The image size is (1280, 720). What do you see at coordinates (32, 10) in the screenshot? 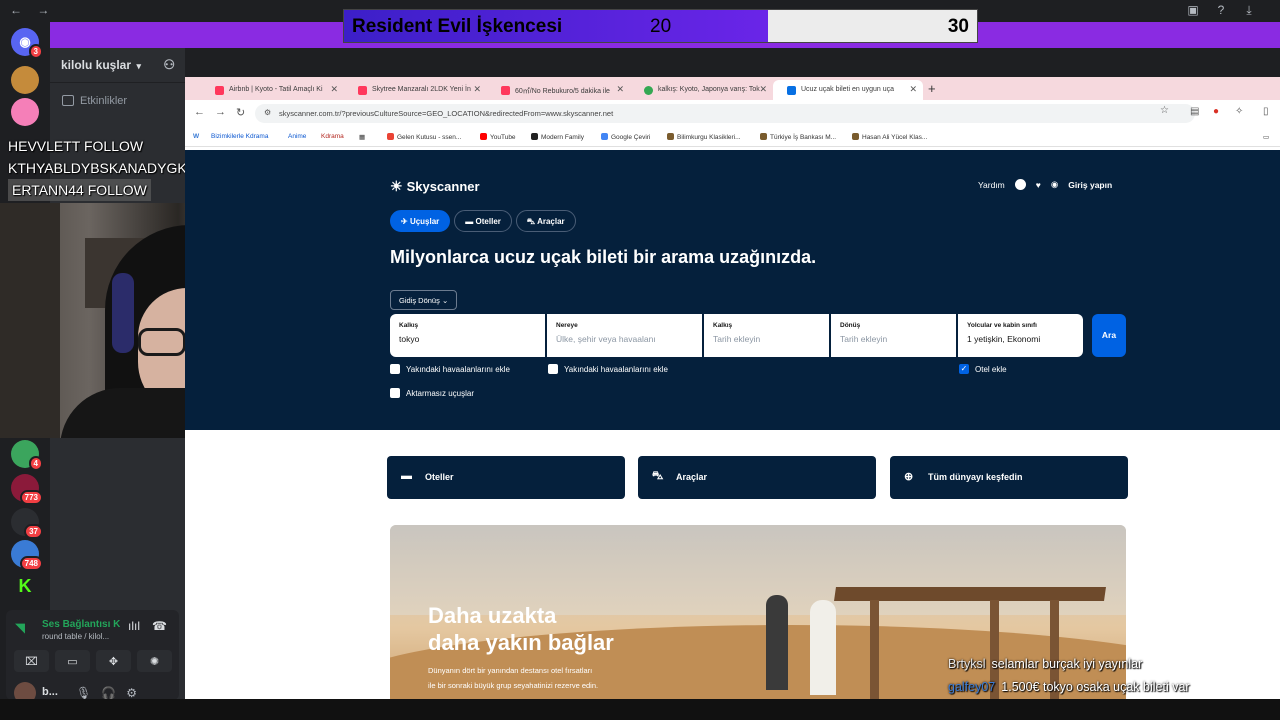
I see `back-forward-icon: ← →` at bounding box center [32, 10].